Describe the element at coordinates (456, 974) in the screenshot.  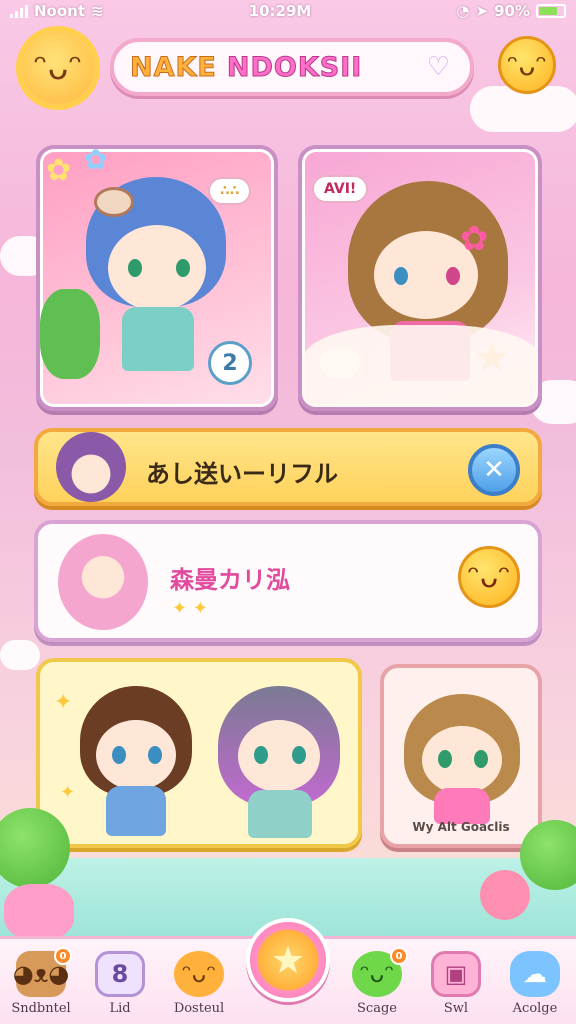
I see `pink-jar-icon: ▣` at that location.